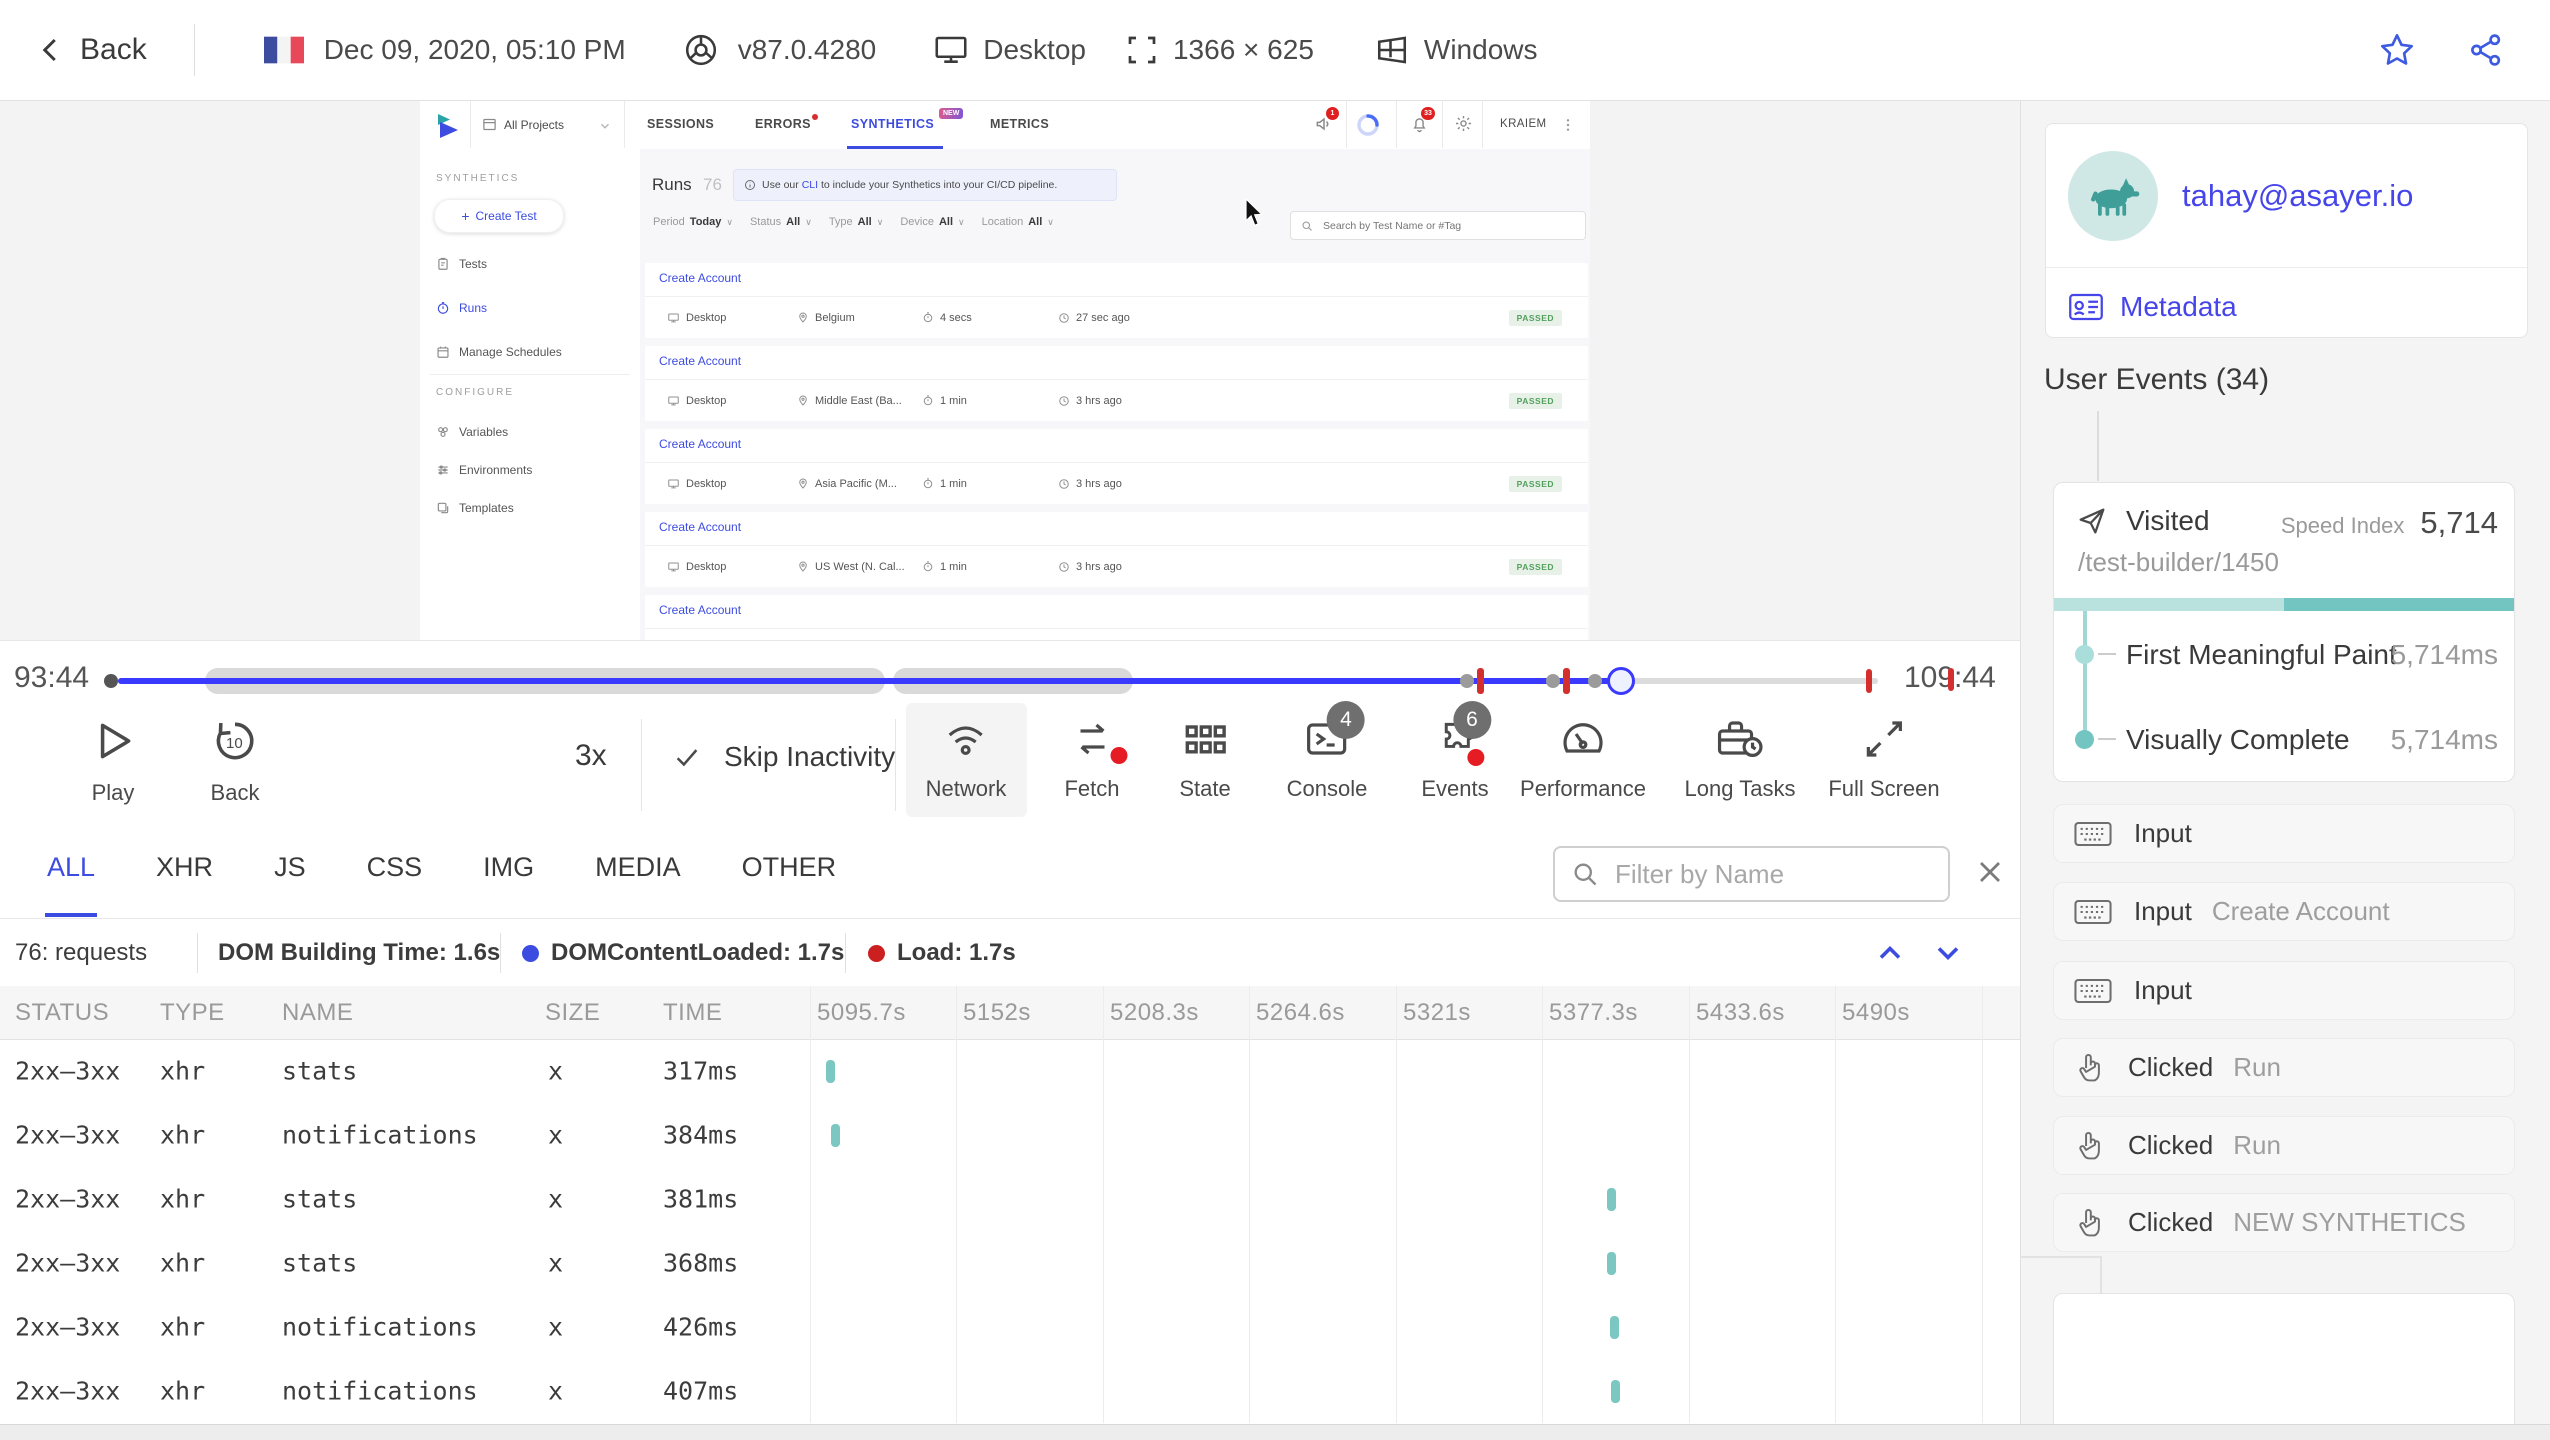 The image size is (2550, 1440). What do you see at coordinates (1583, 758) in the screenshot?
I see `performance-panel-button: Performance` at bounding box center [1583, 758].